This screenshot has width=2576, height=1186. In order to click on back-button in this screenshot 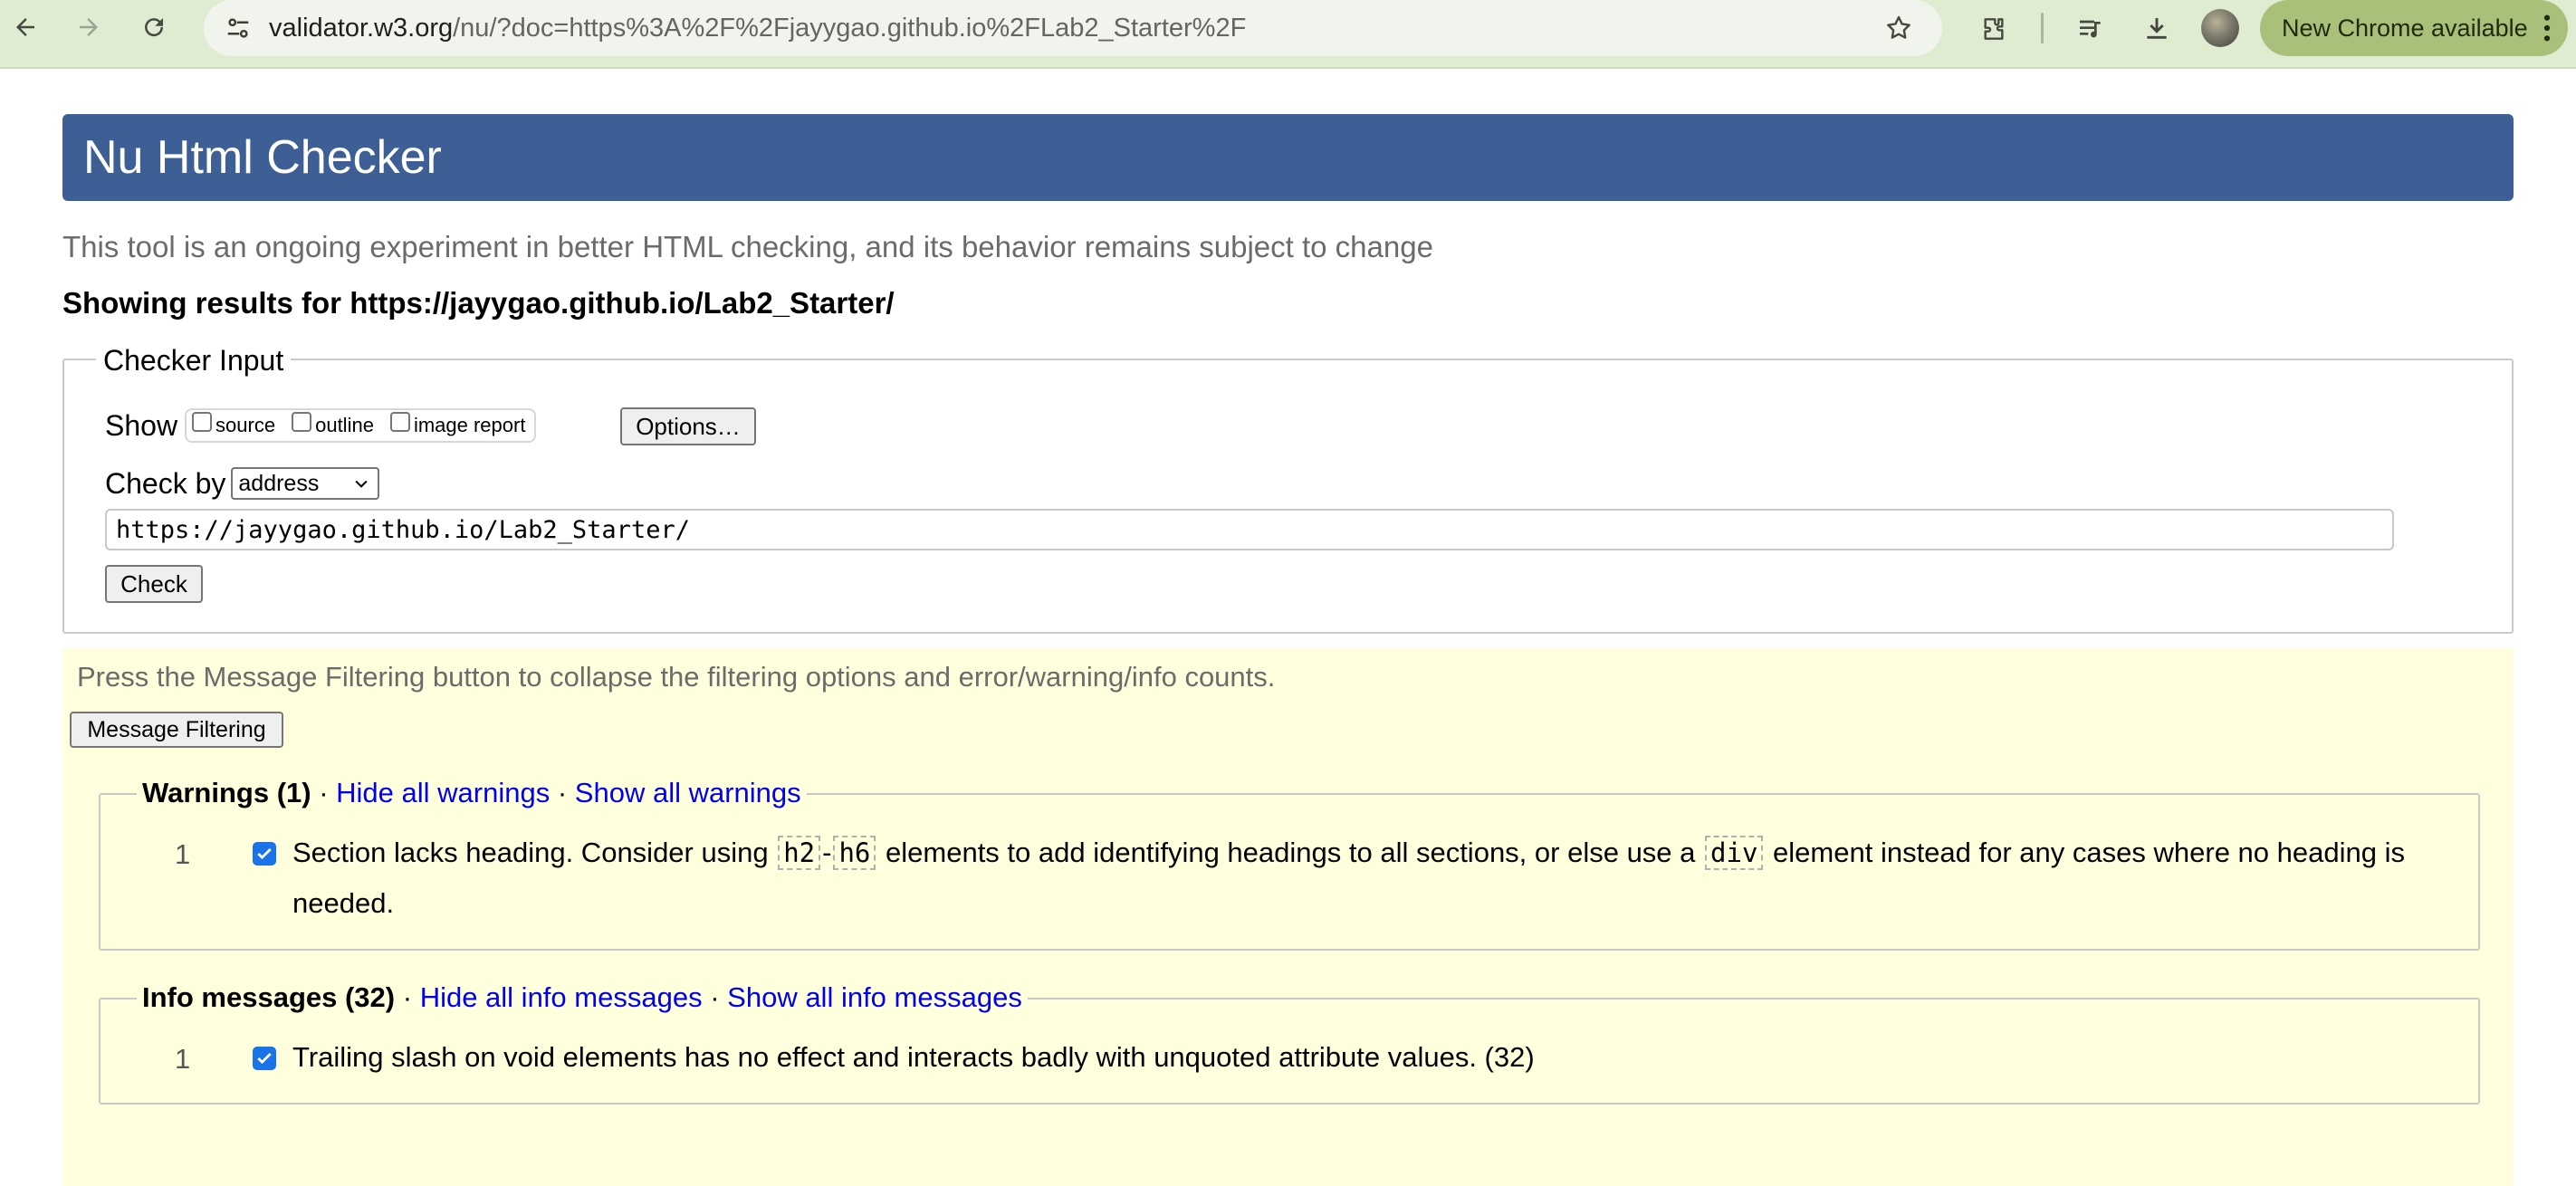, I will do `click(25, 27)`.